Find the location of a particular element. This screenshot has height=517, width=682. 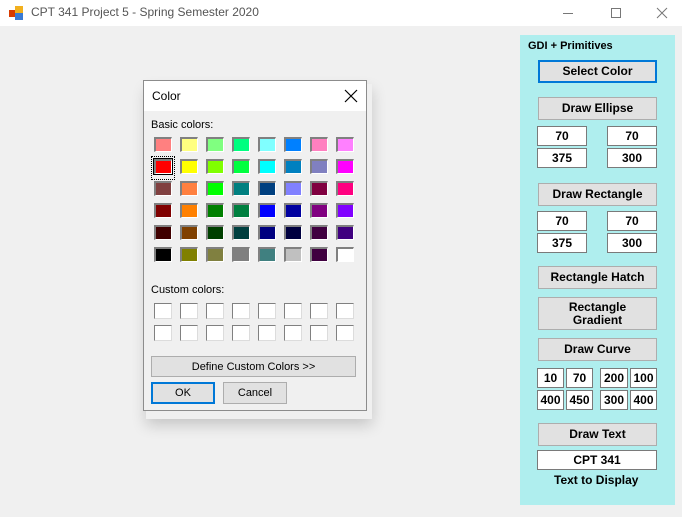

rectangle-width-input is located at coordinates (562, 243).